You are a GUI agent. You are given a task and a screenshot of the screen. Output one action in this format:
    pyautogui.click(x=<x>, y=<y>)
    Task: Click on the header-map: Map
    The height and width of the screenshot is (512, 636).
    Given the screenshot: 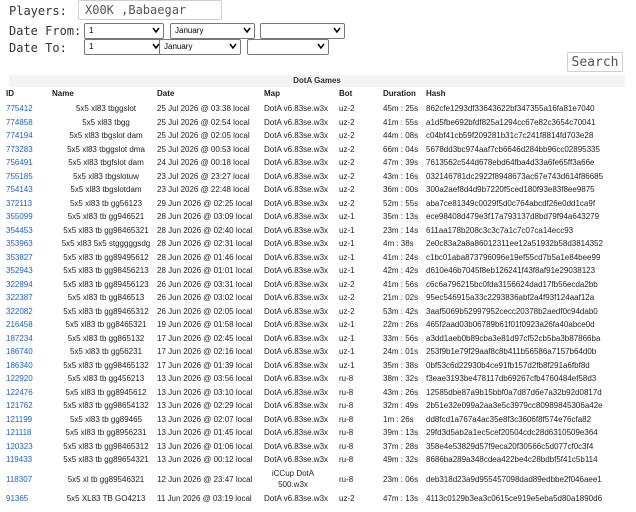 What is the action you would take?
    pyautogui.click(x=272, y=93)
    